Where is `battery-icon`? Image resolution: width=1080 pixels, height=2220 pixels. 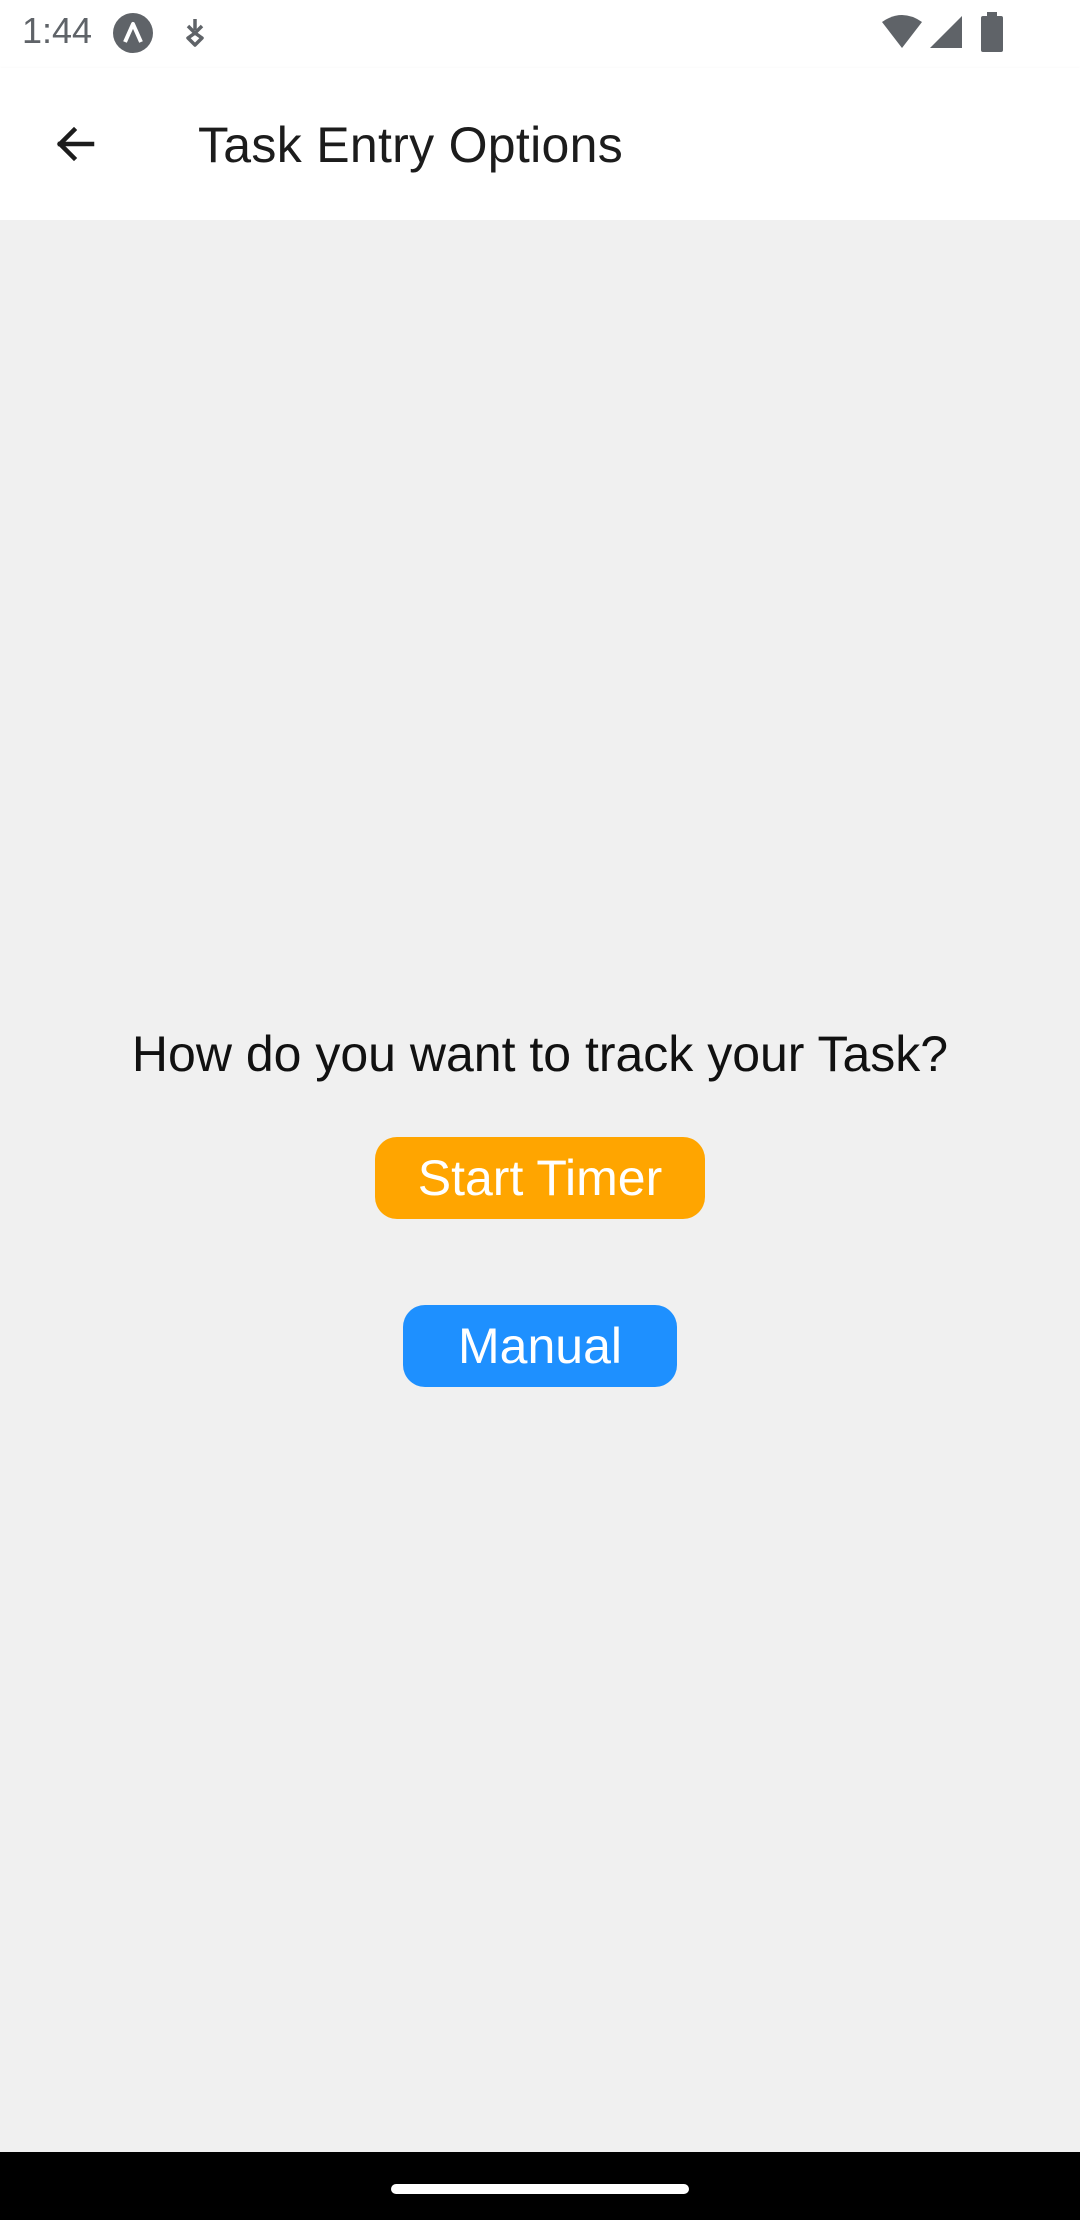
battery-icon is located at coordinates (992, 34).